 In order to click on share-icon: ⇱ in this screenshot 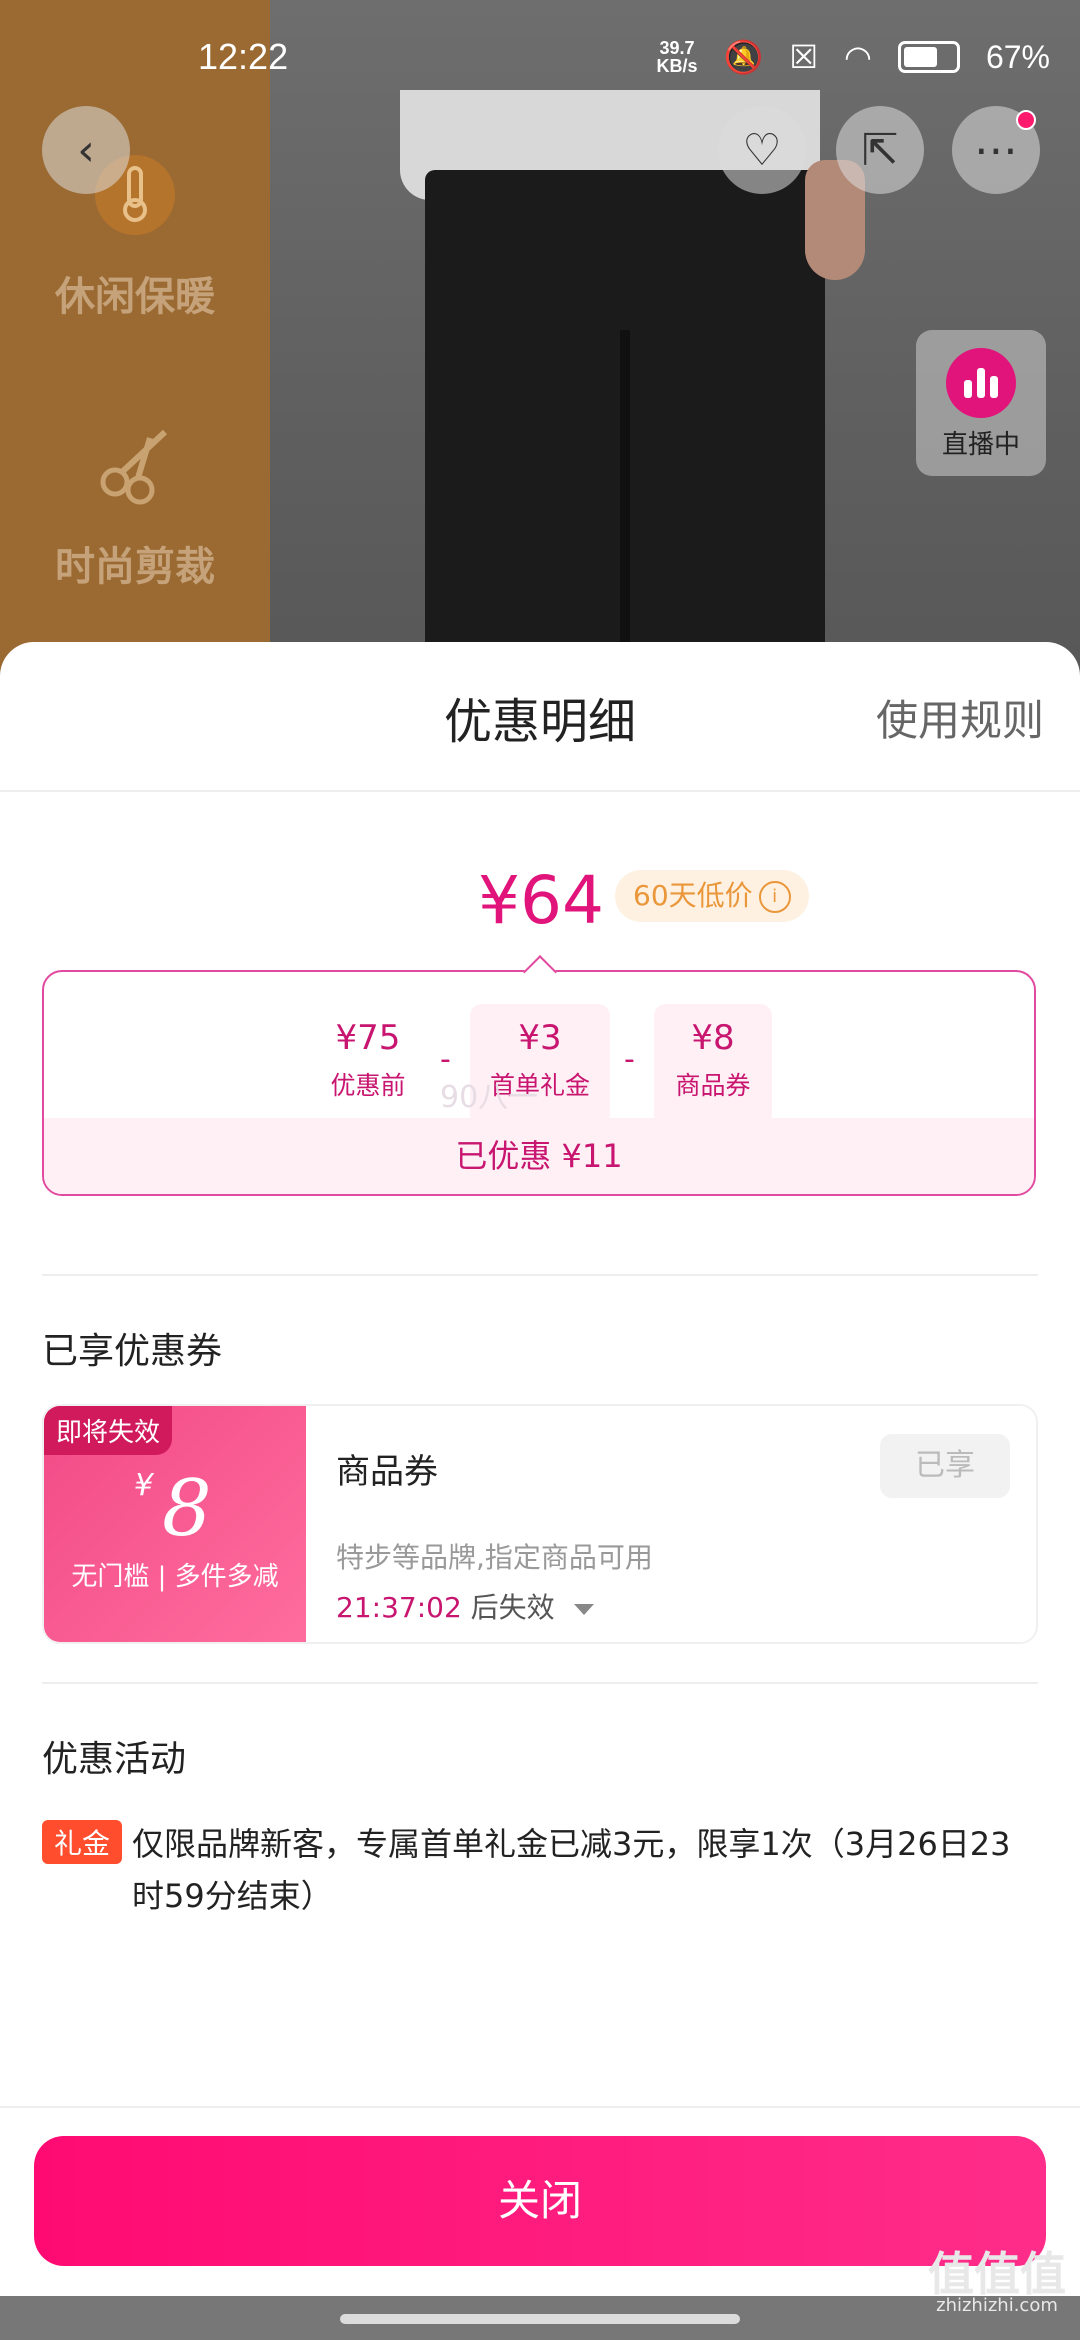, I will do `click(880, 150)`.